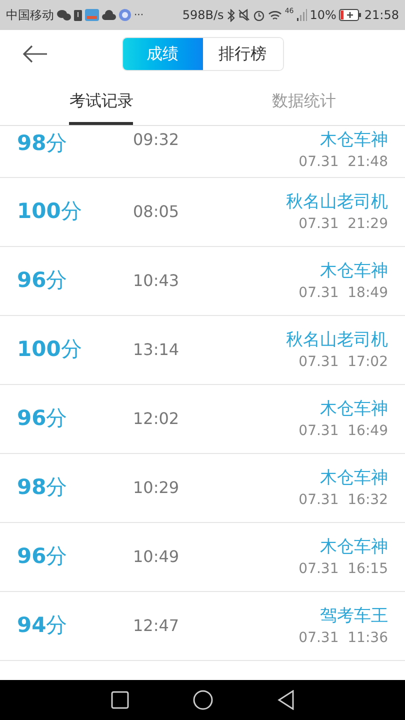 This screenshot has width=405, height=720. What do you see at coordinates (343, 362) in the screenshot?
I see `date-time: 07.31 17:02` at bounding box center [343, 362].